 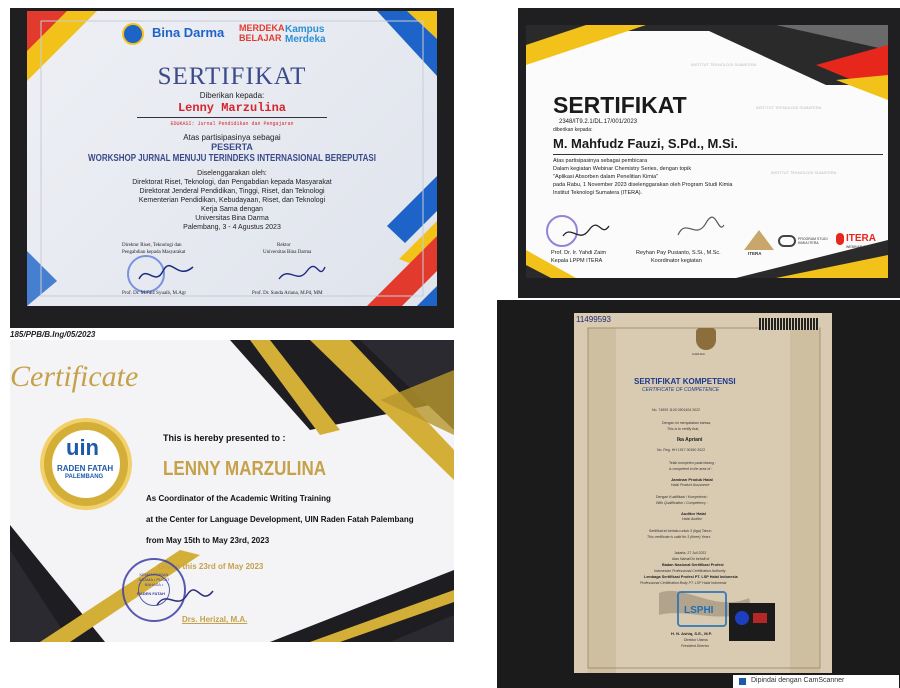 I want to click on photo-icon, so click(x=752, y=622).